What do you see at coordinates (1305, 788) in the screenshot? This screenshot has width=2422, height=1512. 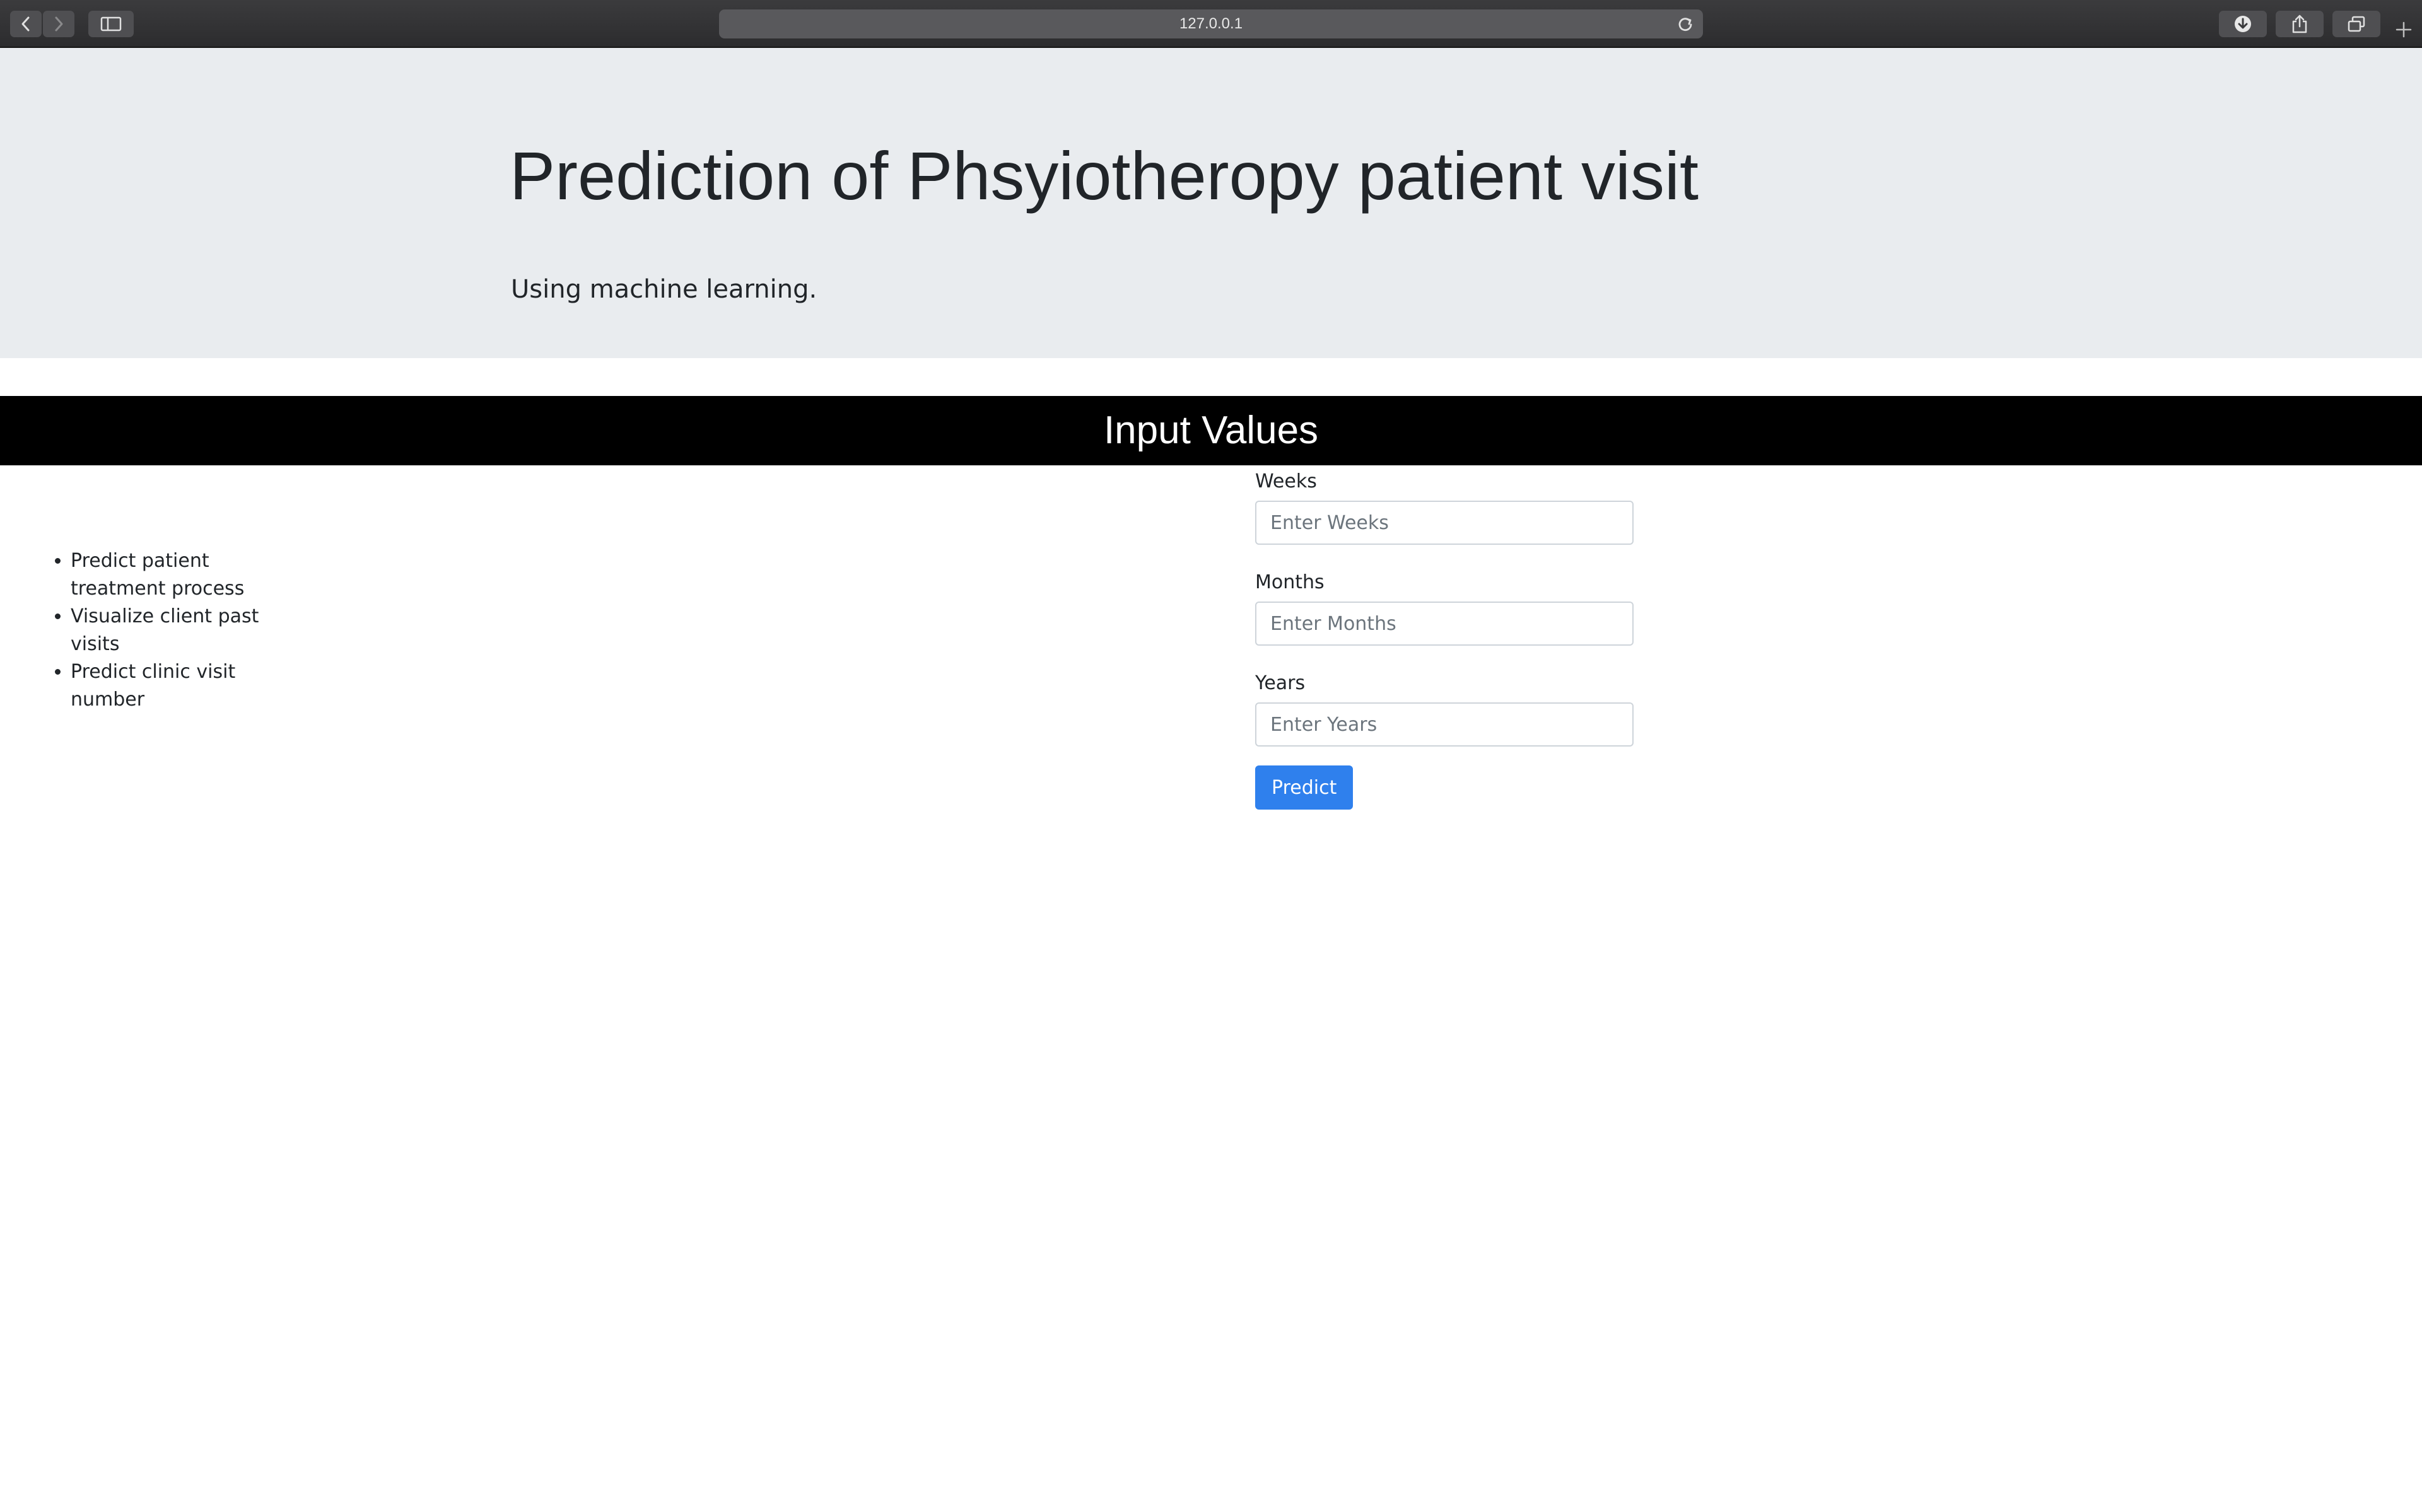 I see `predict-button: Predict` at bounding box center [1305, 788].